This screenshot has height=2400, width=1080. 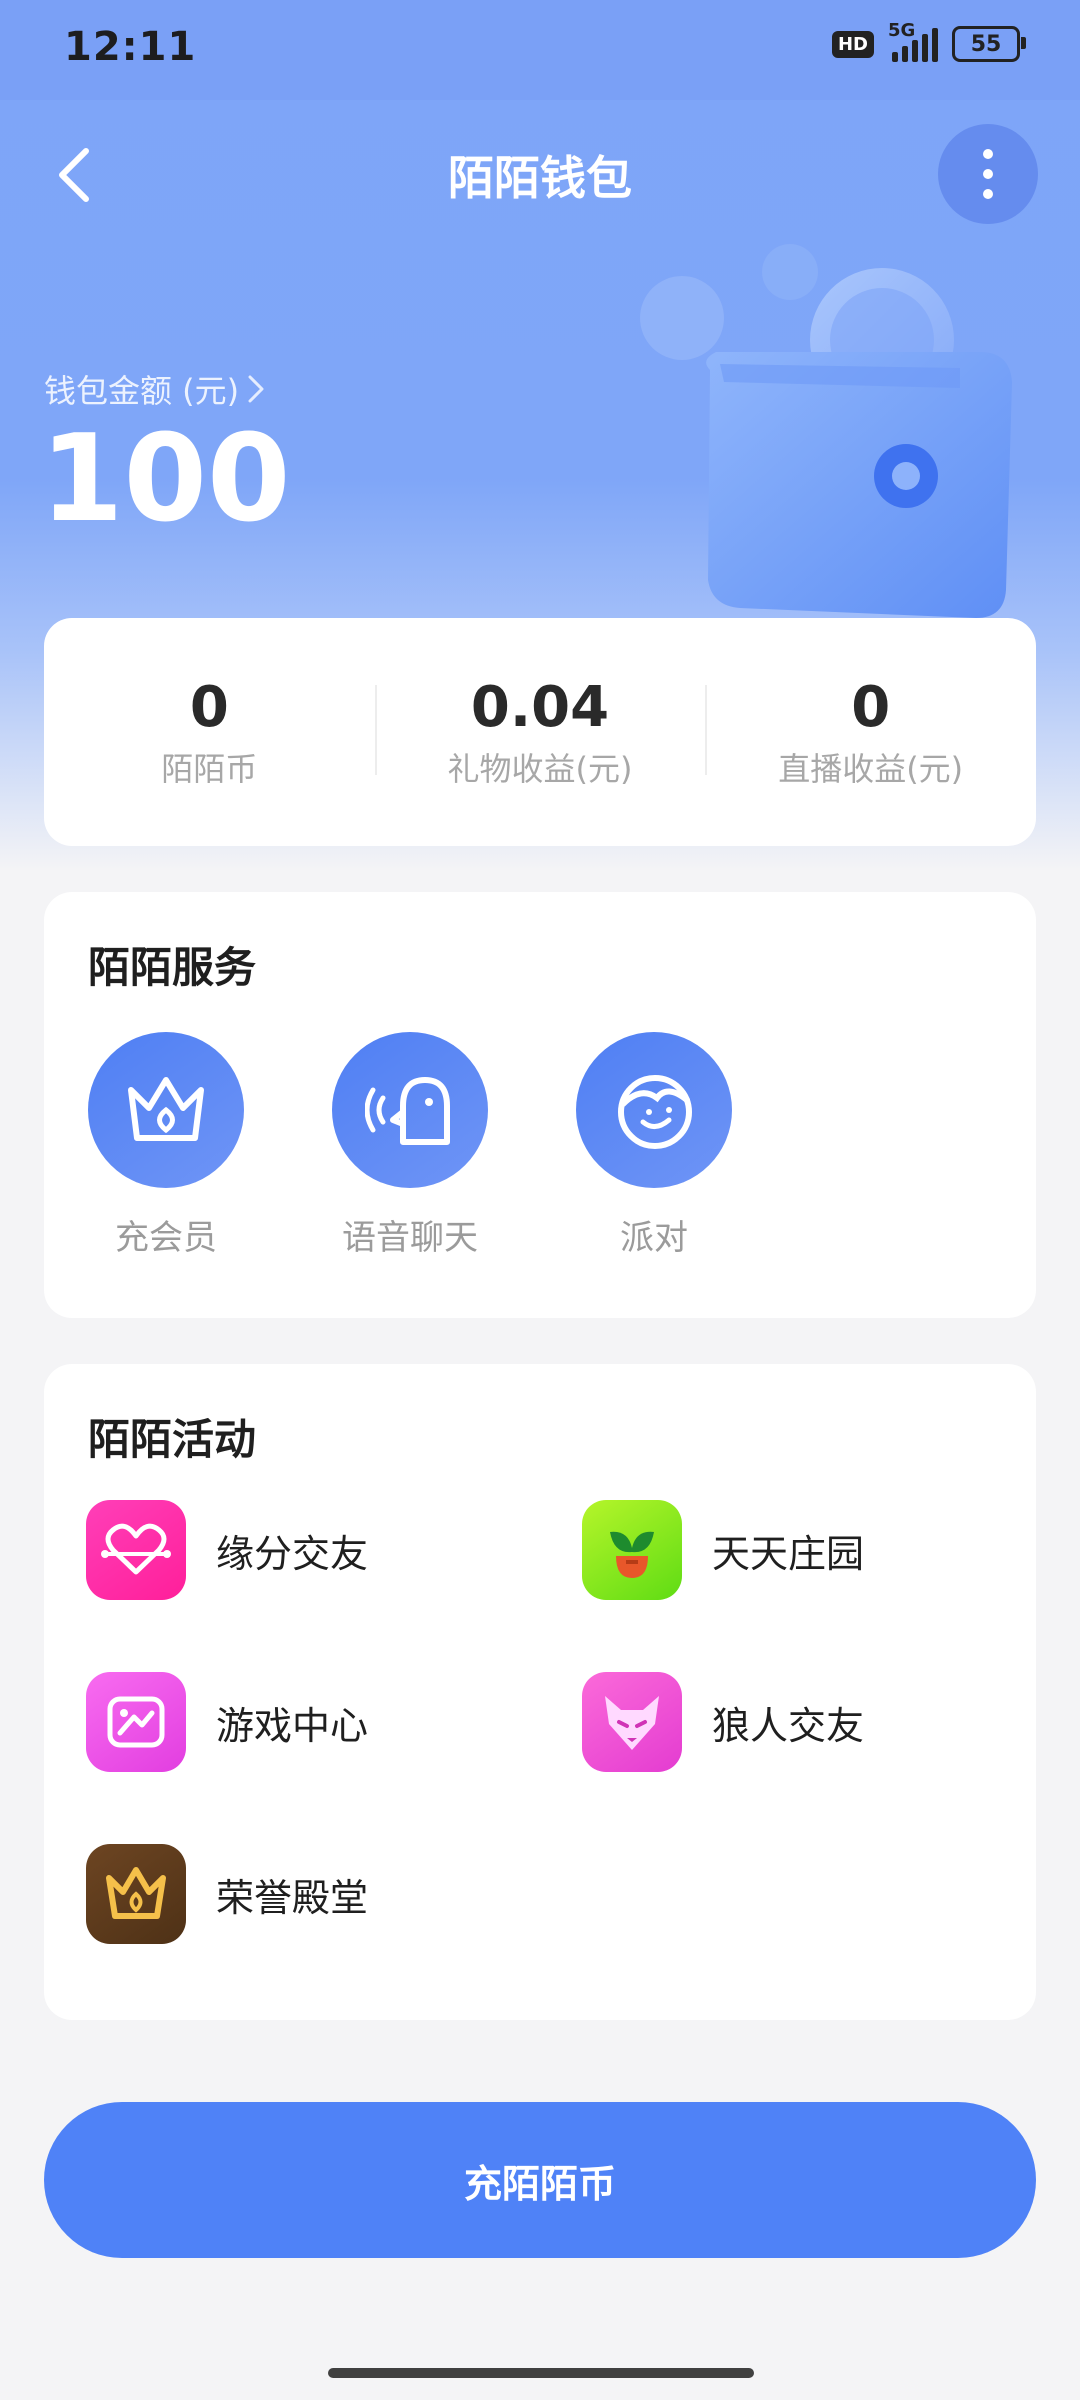 I want to click on stats-card: 0 陌陌币 0.04 礼物收益(元) 0 直播收益(元), so click(x=540, y=732).